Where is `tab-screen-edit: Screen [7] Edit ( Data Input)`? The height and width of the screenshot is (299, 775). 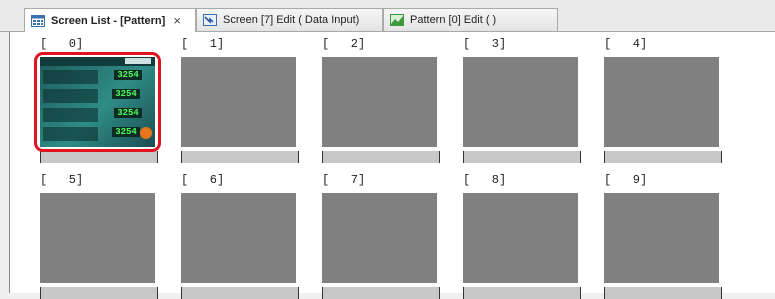 tab-screen-edit: Screen [7] Edit ( Data Input) is located at coordinates (289, 19).